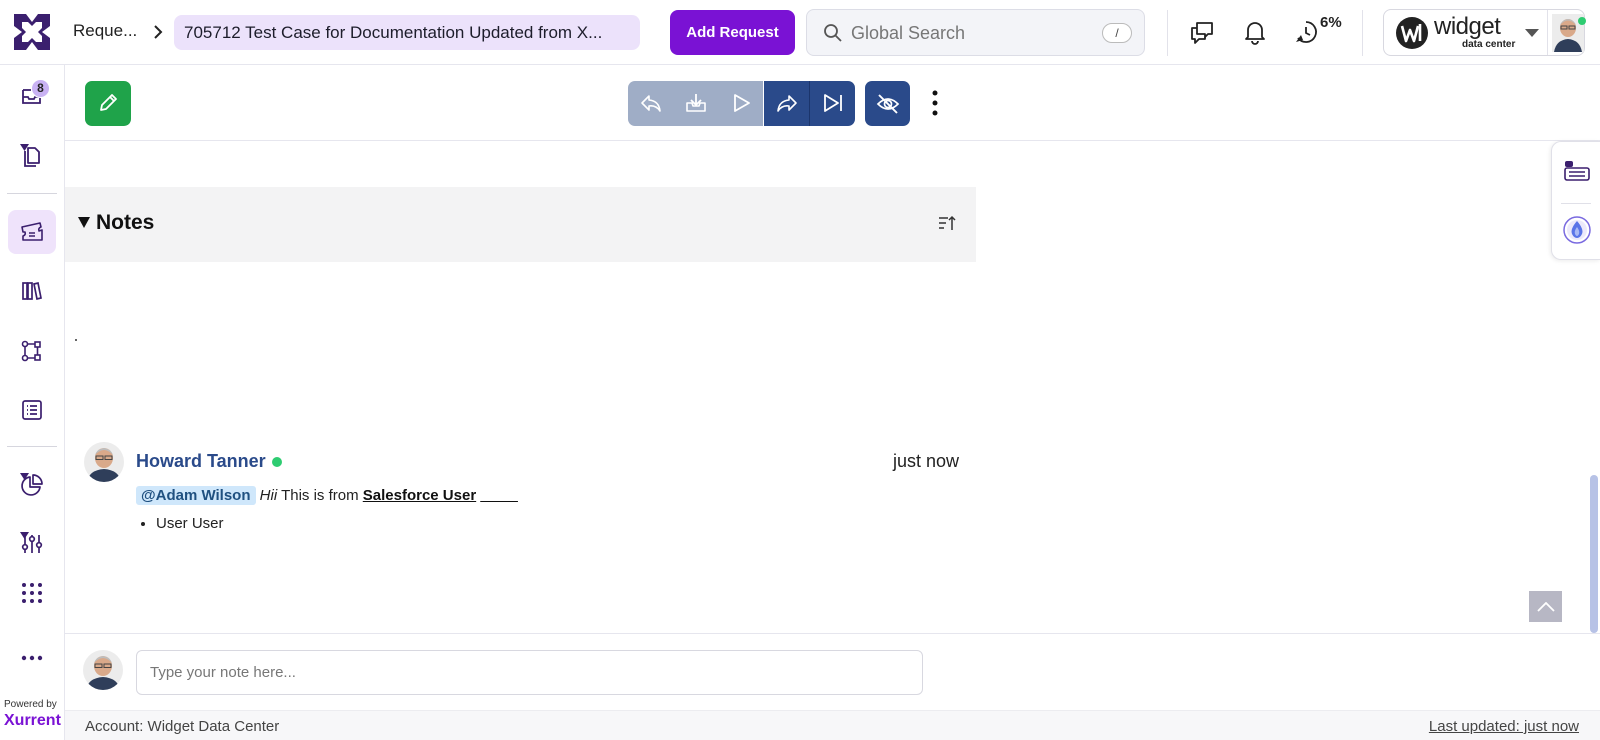 The width and height of the screenshot is (1600, 740). Describe the element at coordinates (1117, 33) in the screenshot. I see `search-shortcut-hint: /` at that location.